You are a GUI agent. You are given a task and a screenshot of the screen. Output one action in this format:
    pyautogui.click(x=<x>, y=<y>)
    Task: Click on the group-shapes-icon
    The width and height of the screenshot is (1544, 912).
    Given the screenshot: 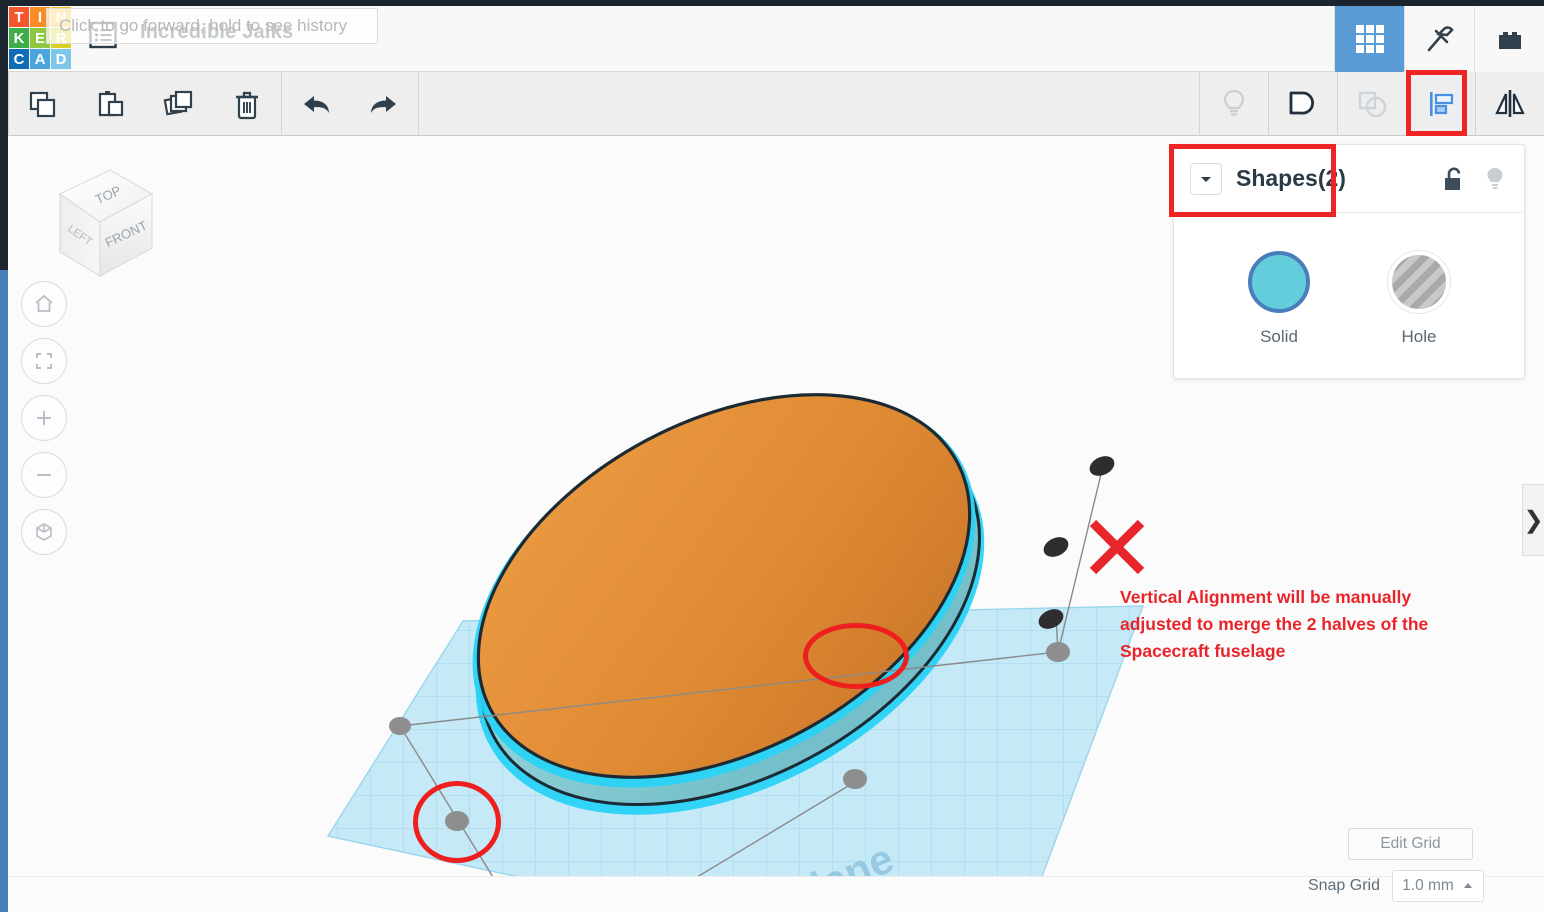 What is the action you would take?
    pyautogui.click(x=1301, y=102)
    